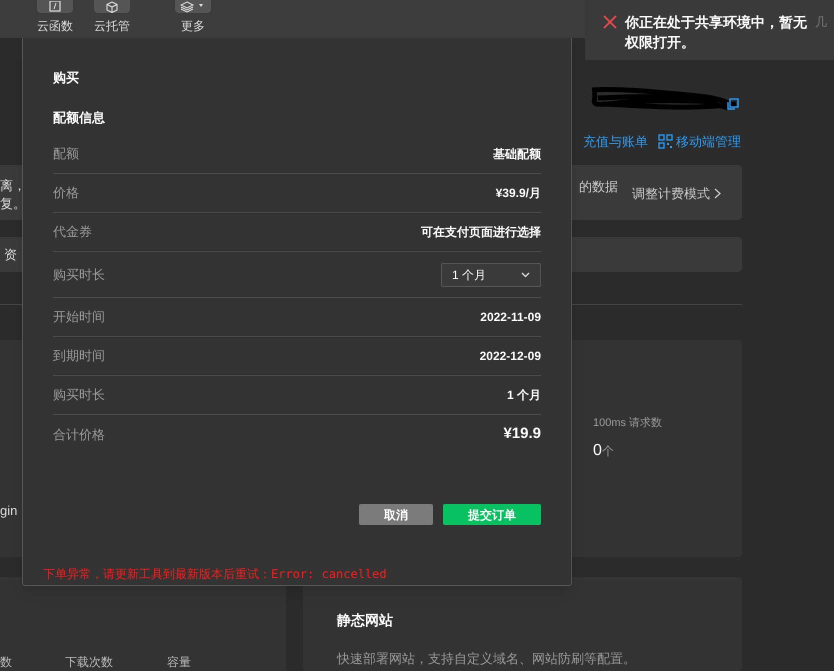 This screenshot has height=671, width=834. Describe the element at coordinates (717, 194) in the screenshot. I see `chevron-right-icon` at that location.